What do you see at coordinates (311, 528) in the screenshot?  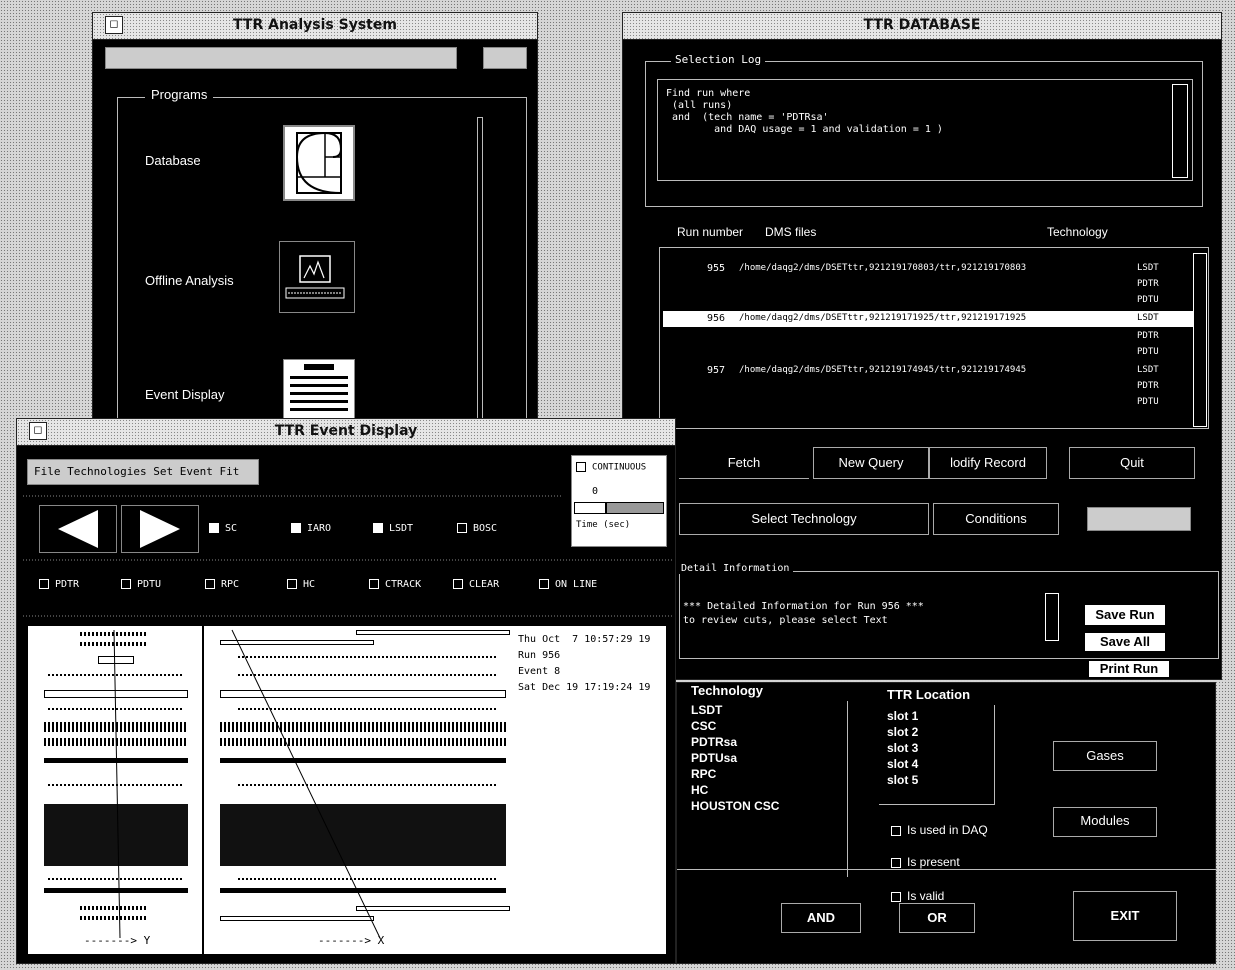 I see `toggle-iaro: IARO` at bounding box center [311, 528].